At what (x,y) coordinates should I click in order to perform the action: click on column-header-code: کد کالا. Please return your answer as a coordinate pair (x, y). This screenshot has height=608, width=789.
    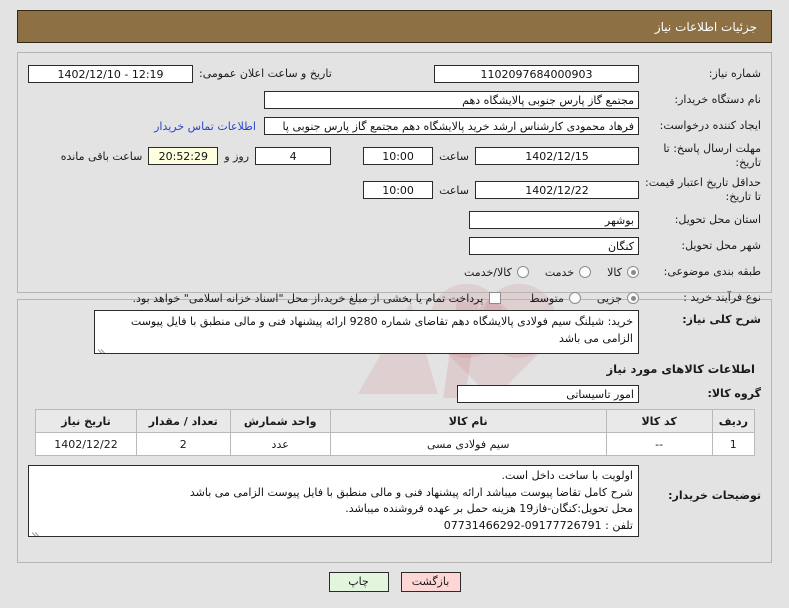
    Looking at the image, I should click on (659, 421).